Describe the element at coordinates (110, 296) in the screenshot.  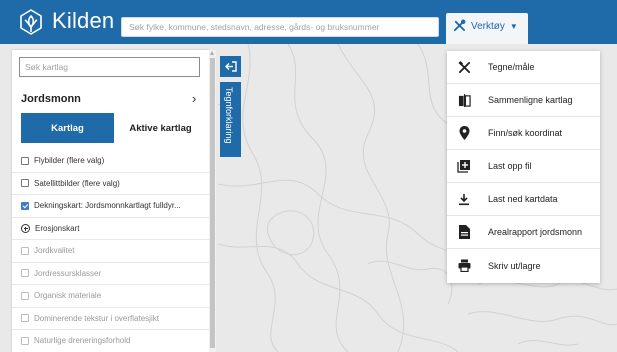
I see `layer-item: Organisk materiale` at that location.